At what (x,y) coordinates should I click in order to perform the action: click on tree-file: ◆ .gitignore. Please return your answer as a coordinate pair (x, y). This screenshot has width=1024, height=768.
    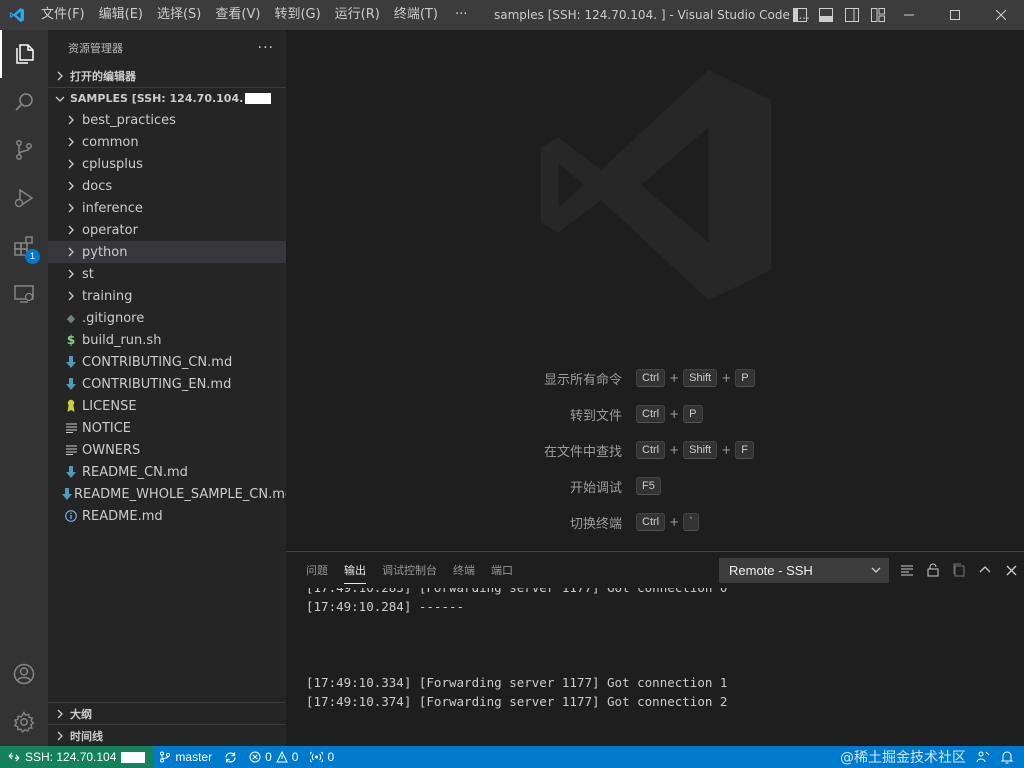
    Looking at the image, I should click on (167, 318).